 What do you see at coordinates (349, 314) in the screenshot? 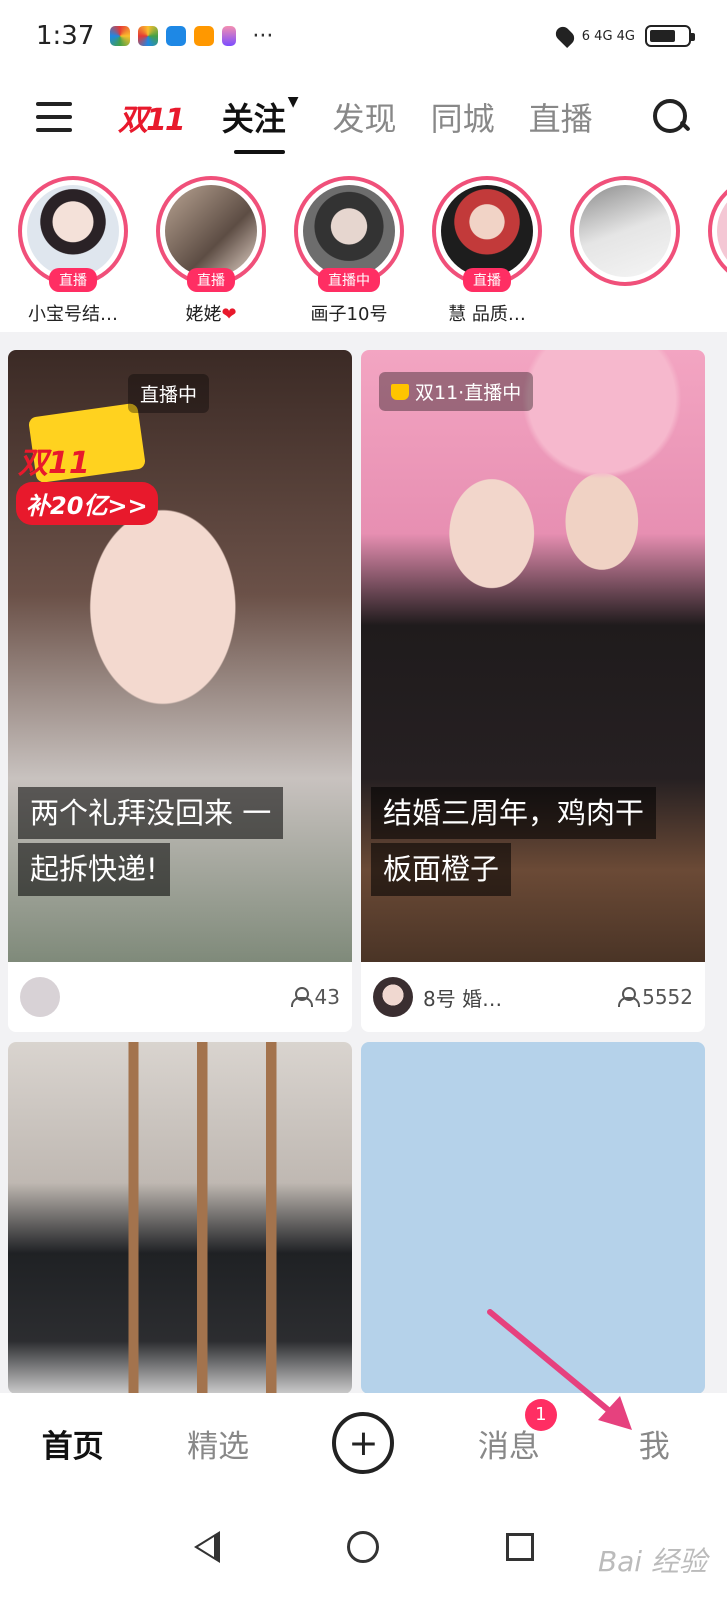
I see `story-name: 画子10号` at bounding box center [349, 314].